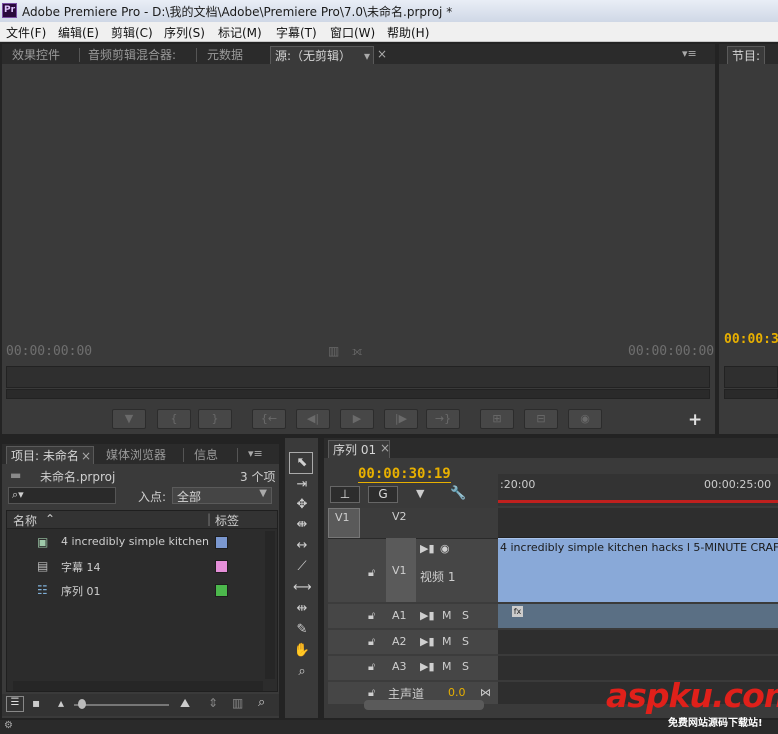 The image size is (778, 734). Describe the element at coordinates (443, 419) in the screenshot. I see `go-to-out-button: →}` at that location.